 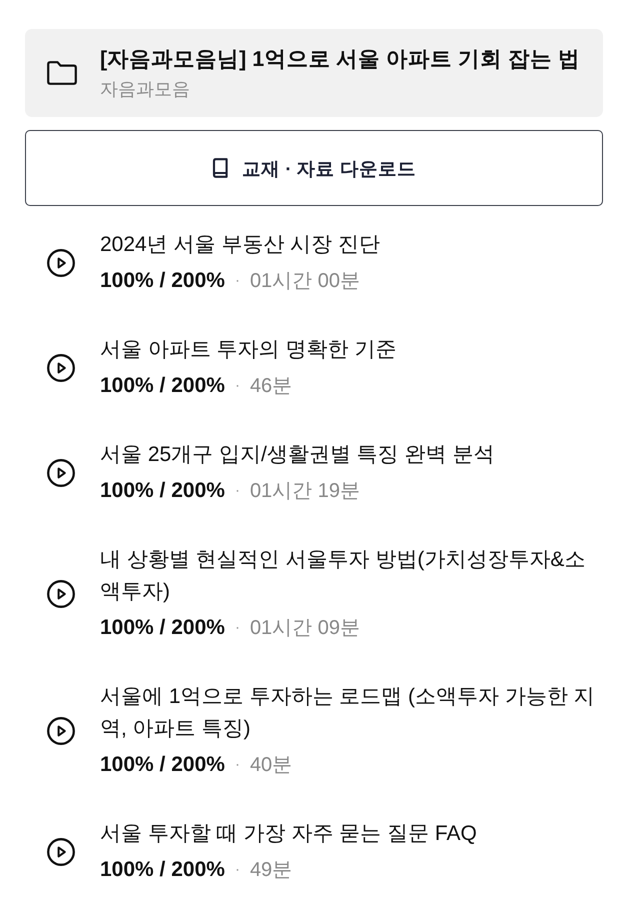 I want to click on folder-icon, so click(x=62, y=73).